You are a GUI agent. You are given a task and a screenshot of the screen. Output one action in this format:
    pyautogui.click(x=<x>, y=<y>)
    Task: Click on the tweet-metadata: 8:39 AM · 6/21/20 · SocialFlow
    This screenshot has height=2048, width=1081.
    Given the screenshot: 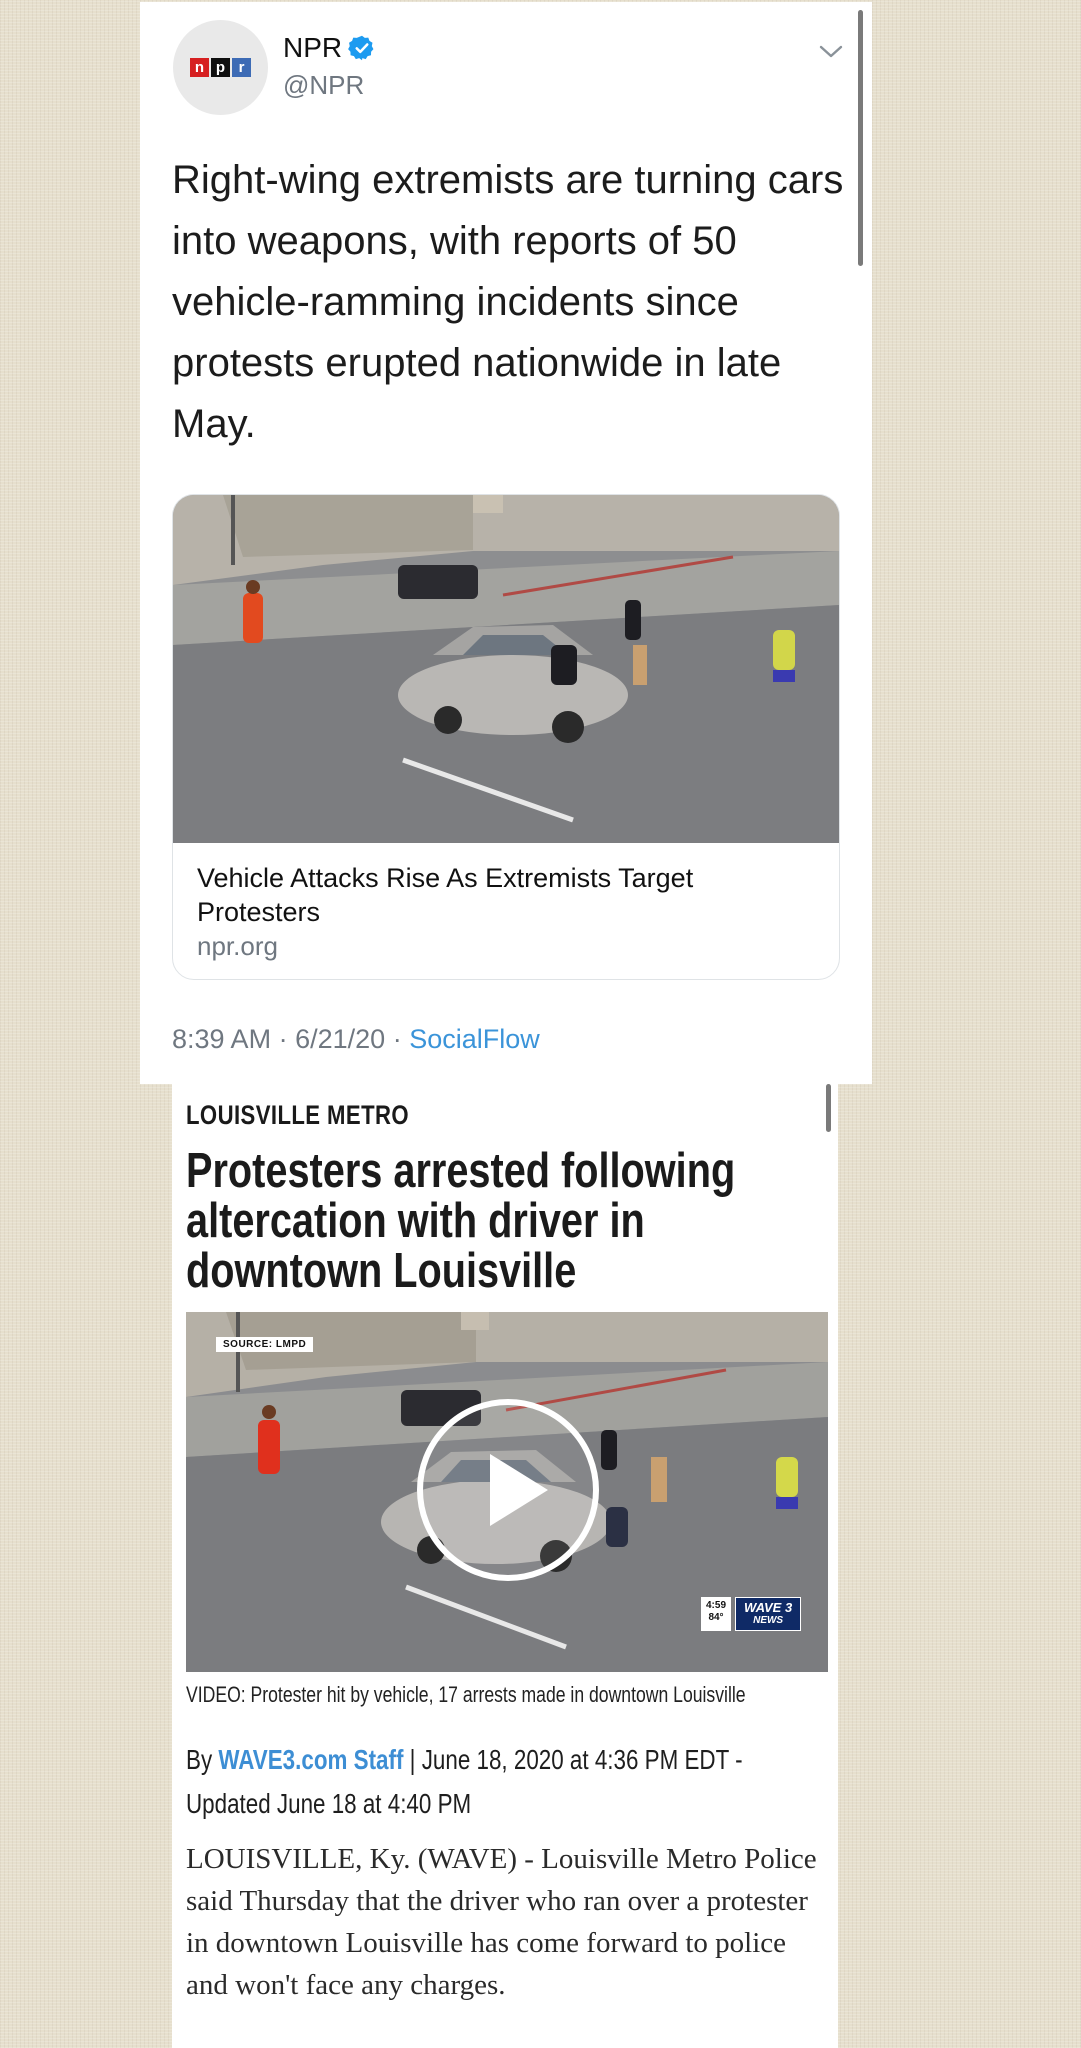 What is the action you would take?
    pyautogui.click(x=356, y=1039)
    